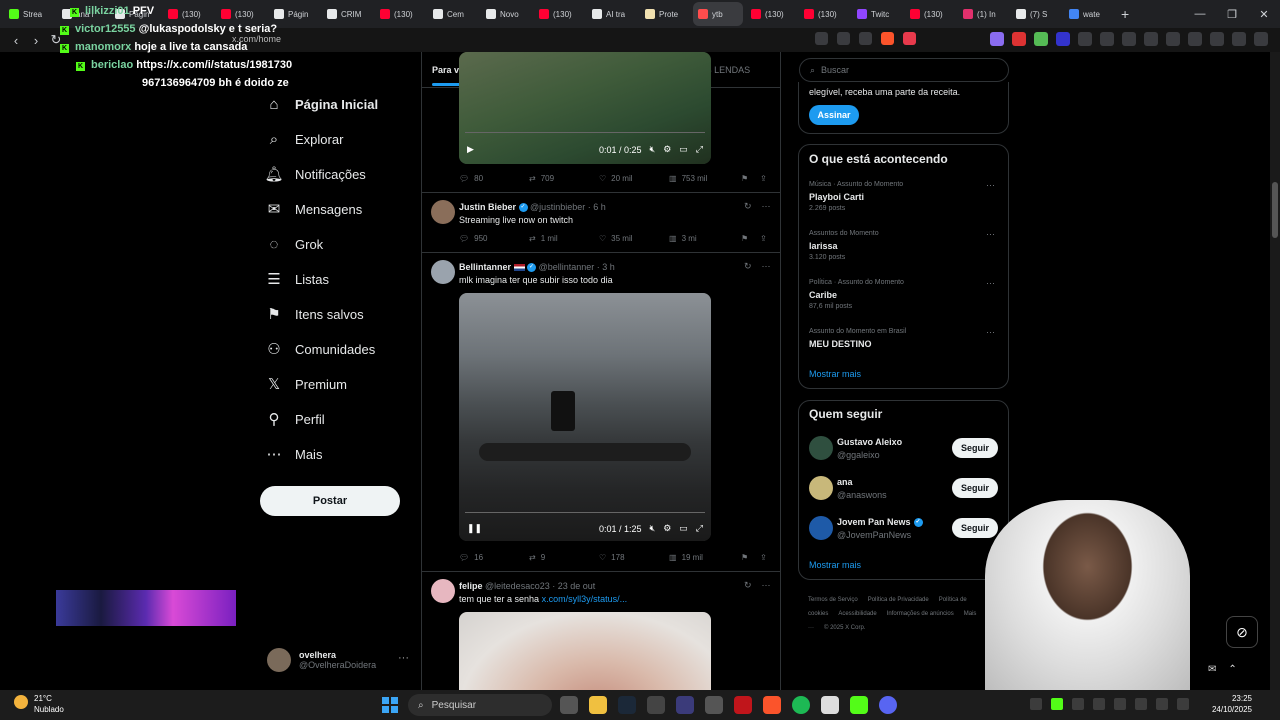  What do you see at coordinates (330, 501) in the screenshot?
I see `post-button: Postar` at bounding box center [330, 501].